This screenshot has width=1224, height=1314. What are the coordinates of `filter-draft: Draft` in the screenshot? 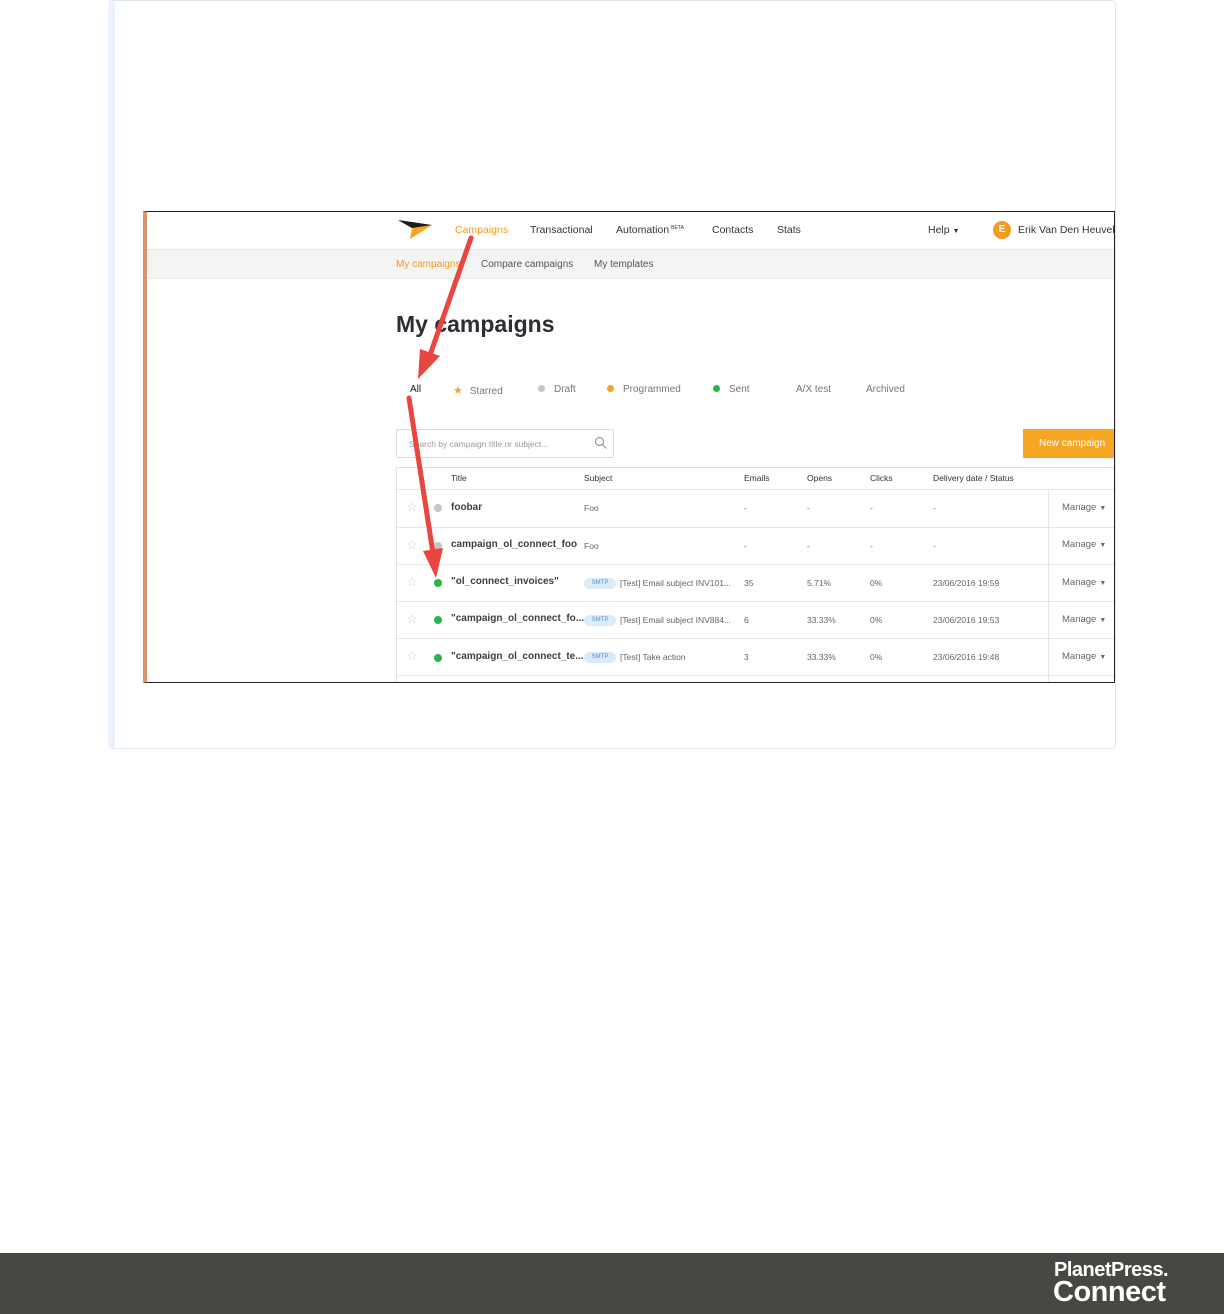 It's located at (557, 389).